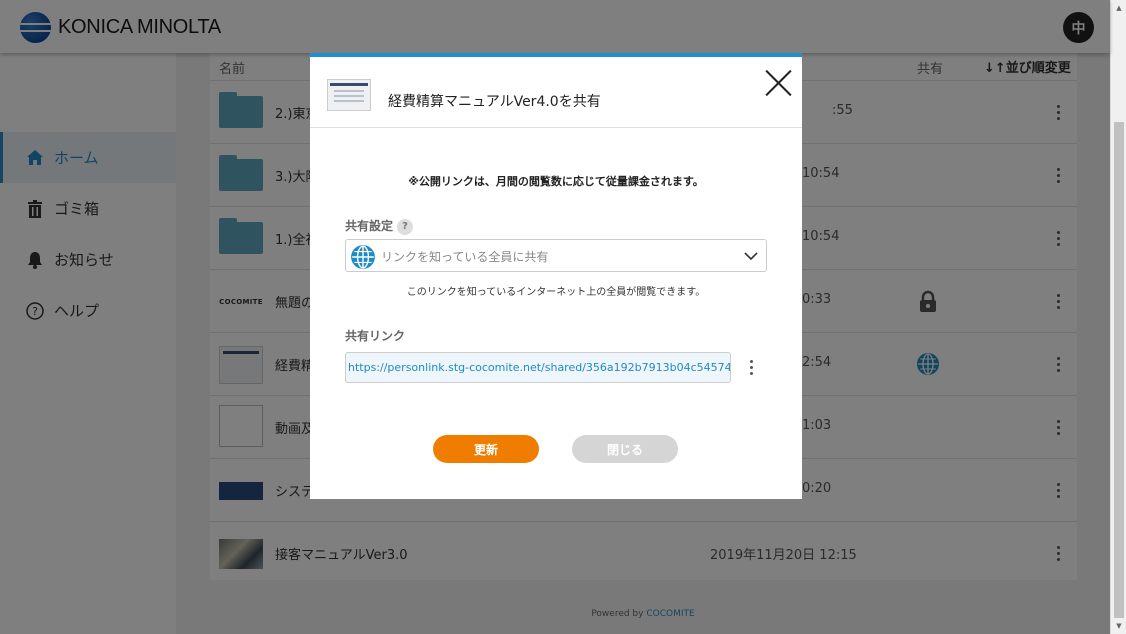 The height and width of the screenshot is (634, 1126). I want to click on share-setting-select: リンクを知っている全員に共有, so click(556, 255).